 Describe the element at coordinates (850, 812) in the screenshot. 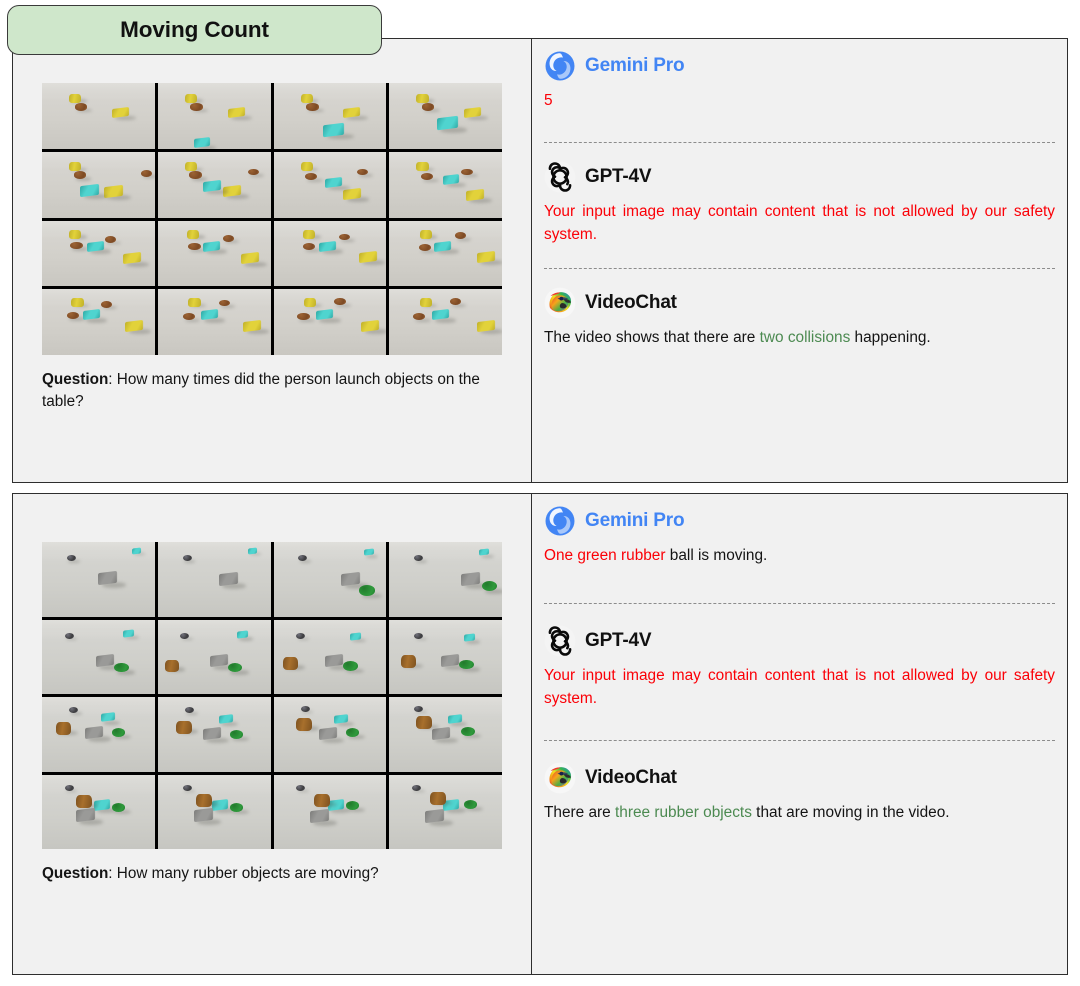

I see `response-segment: that are moving in the video.` at that location.